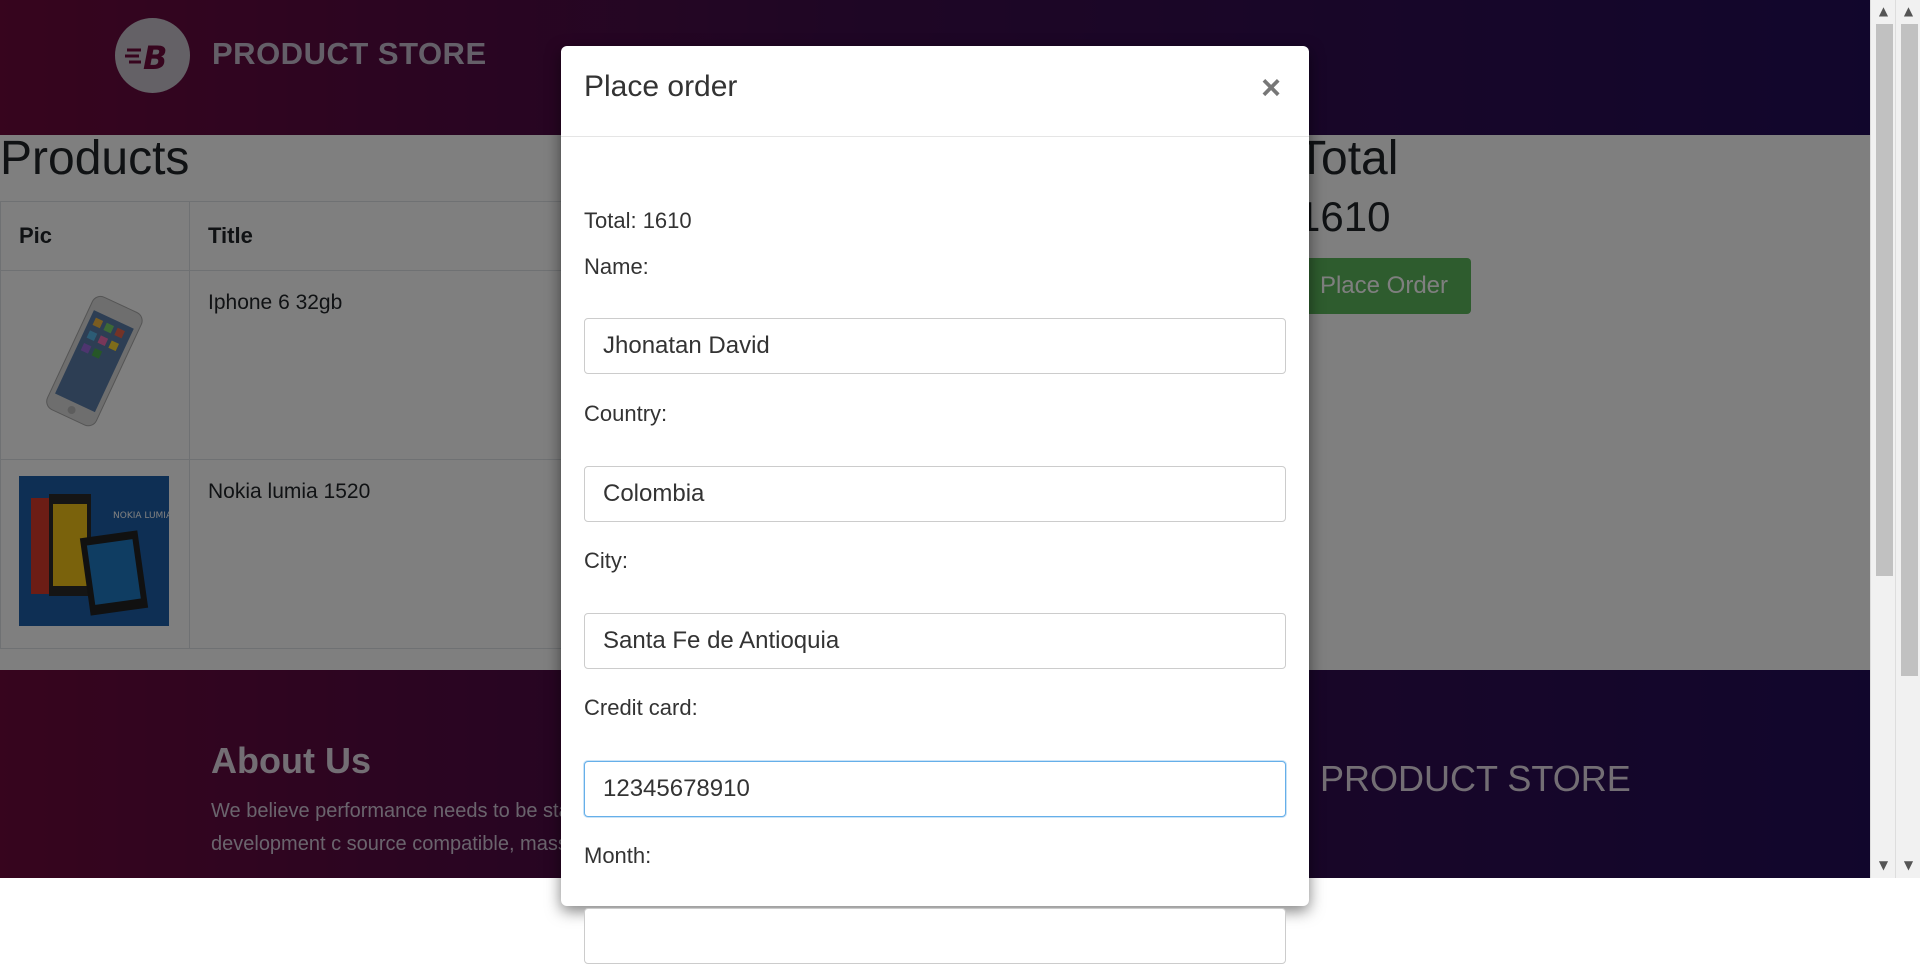 The image size is (1920, 964). Describe the element at coordinates (935, 494) in the screenshot. I see `country-input` at that location.